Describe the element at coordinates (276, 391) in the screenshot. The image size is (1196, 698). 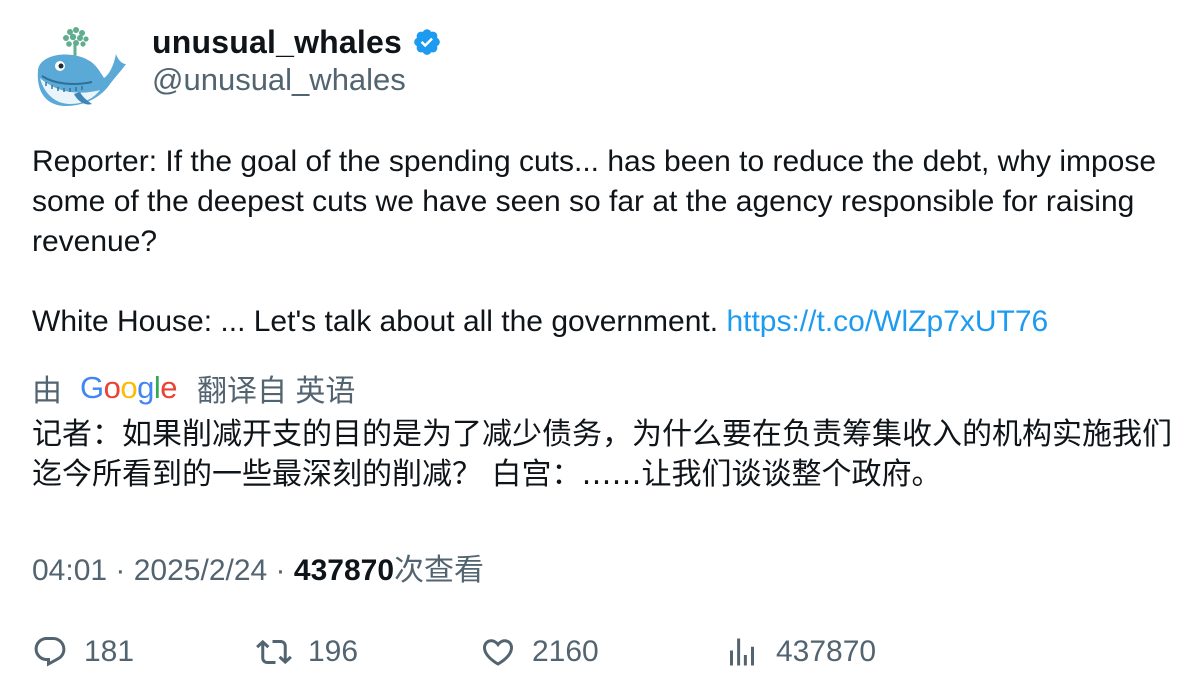
I see `translation-source-label: 翻译自 英语` at that location.